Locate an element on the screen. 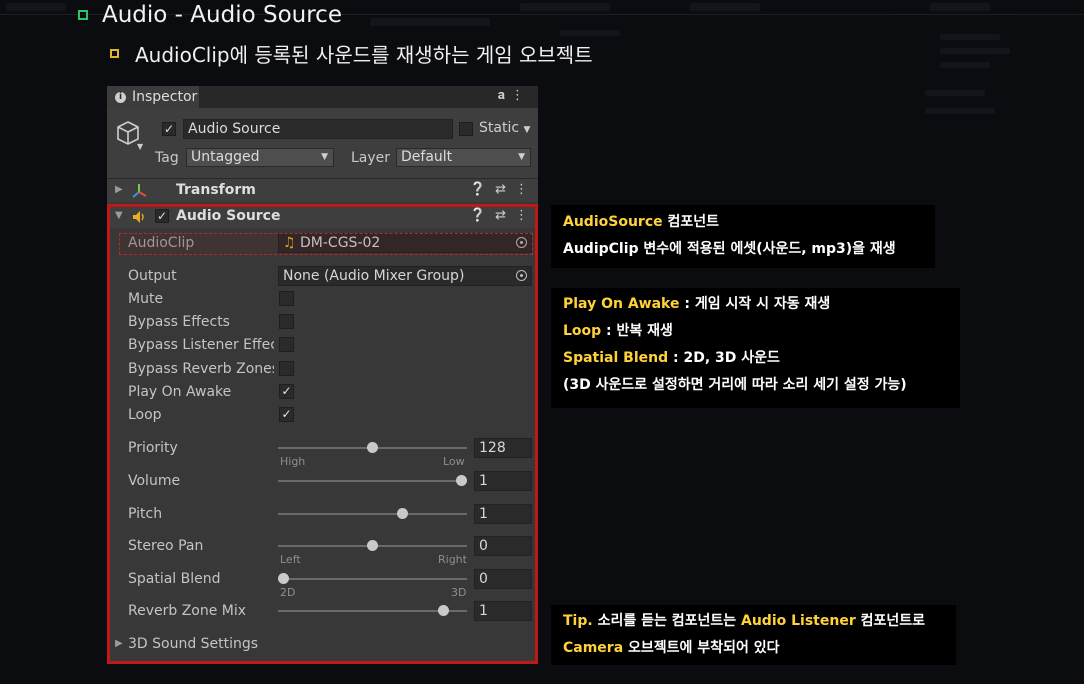 The image size is (1084, 684). pitch-value-field: 1 is located at coordinates (503, 514).